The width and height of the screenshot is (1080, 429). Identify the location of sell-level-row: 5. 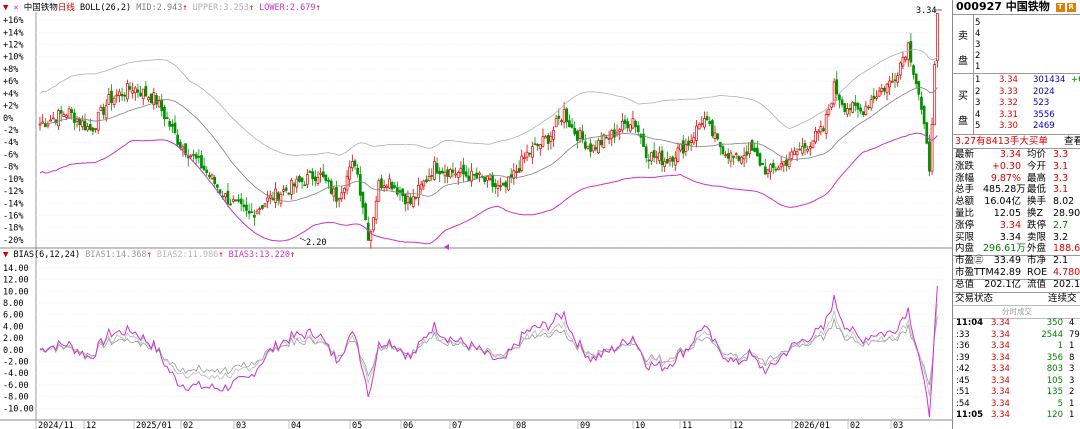
(977, 23).